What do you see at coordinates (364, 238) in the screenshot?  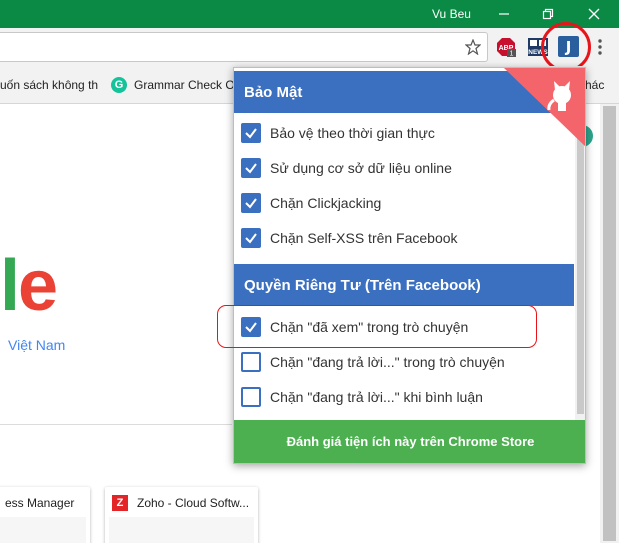 I see `option-label: Chặn Self-XSS trên Facebook` at bounding box center [364, 238].